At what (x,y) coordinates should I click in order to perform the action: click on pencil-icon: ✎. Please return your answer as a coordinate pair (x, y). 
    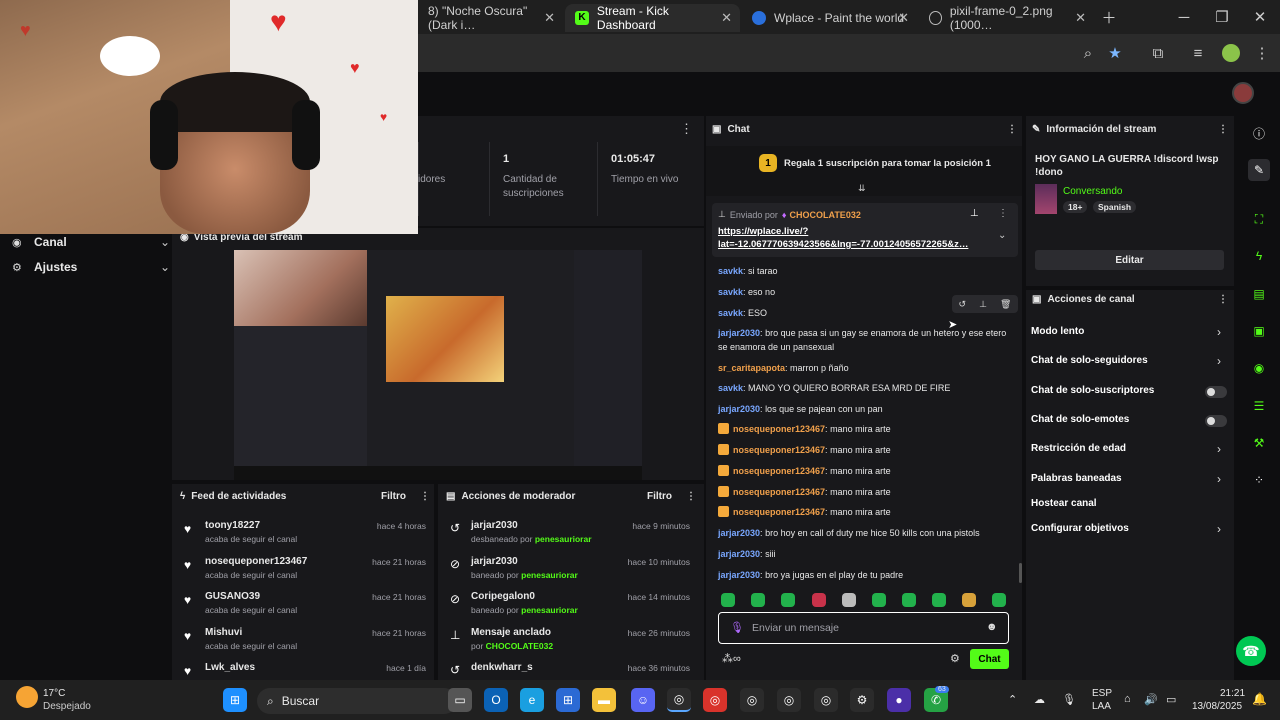
    Looking at the image, I should click on (1259, 170).